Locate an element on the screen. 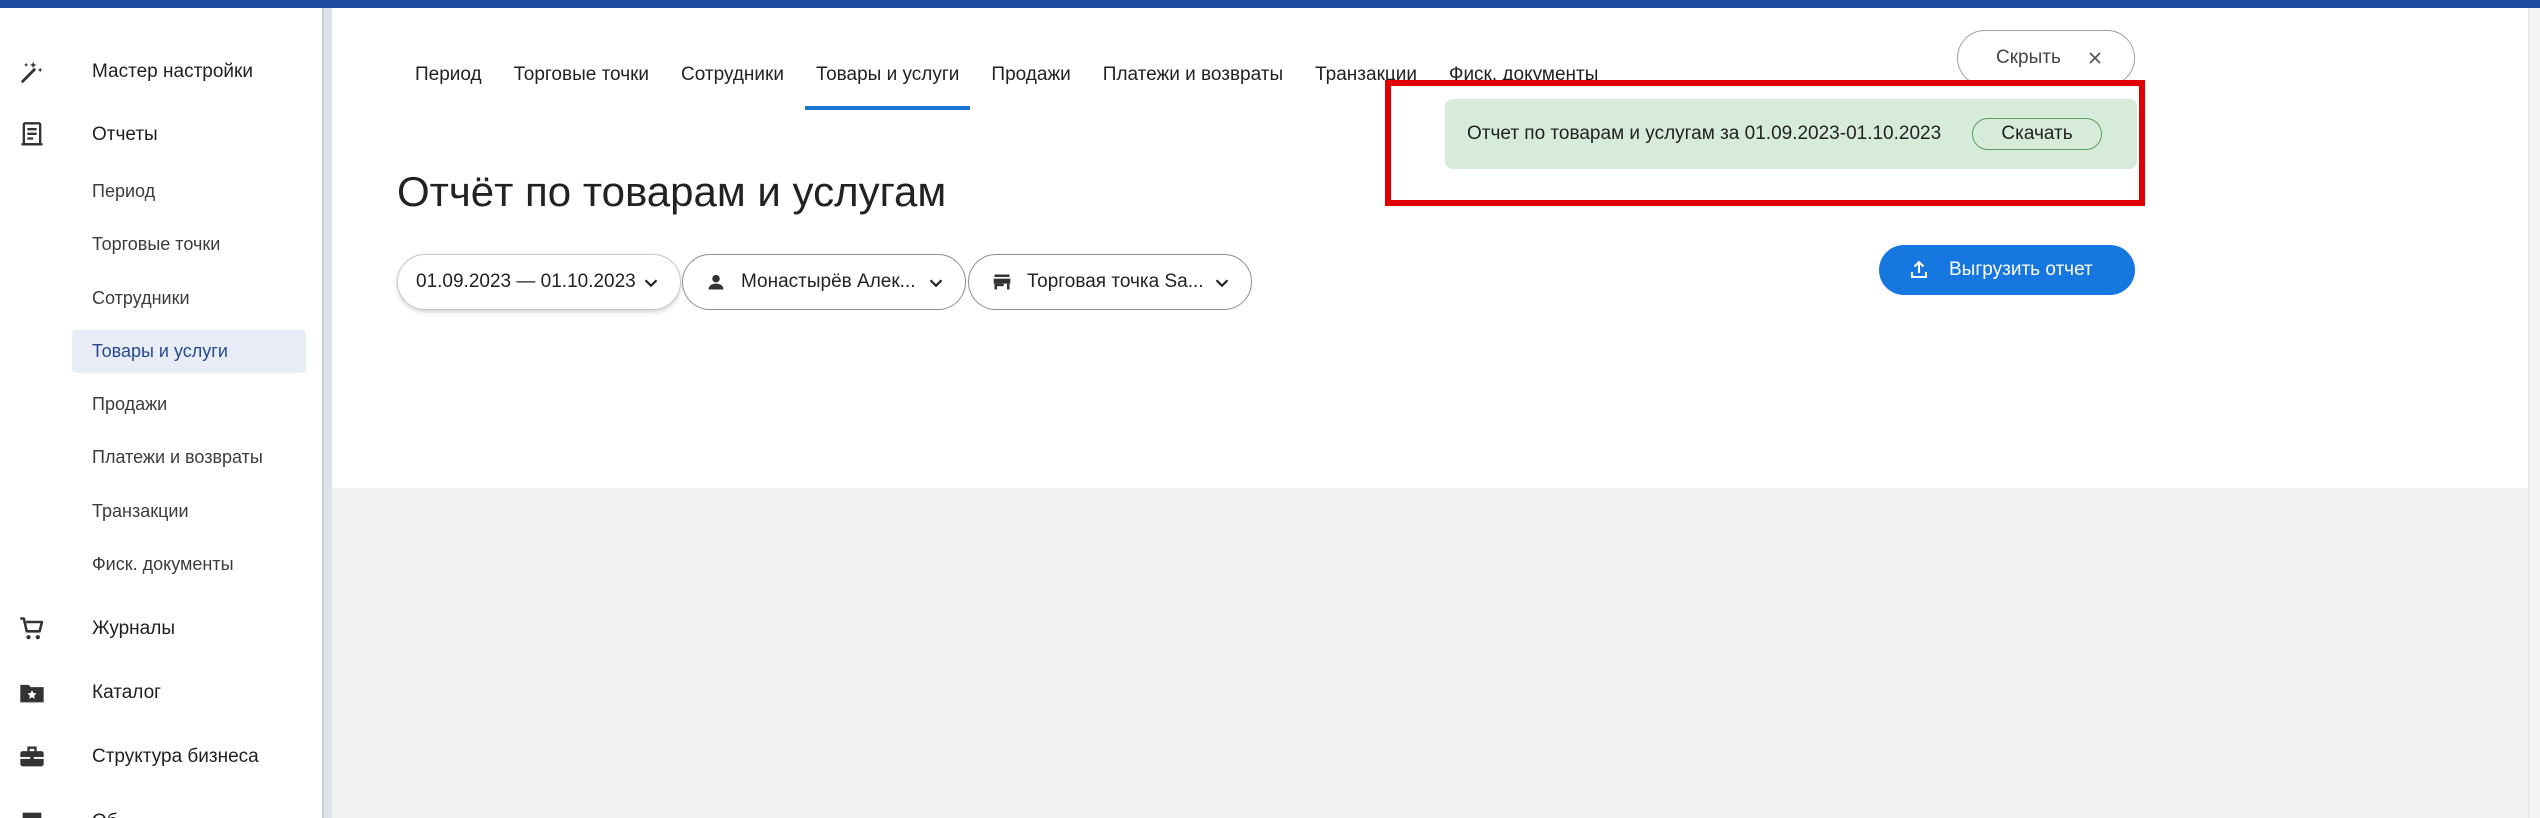 The height and width of the screenshot is (818, 2540). sidebar-item-business-structure: Структура бизнеса is located at coordinates (161, 757).